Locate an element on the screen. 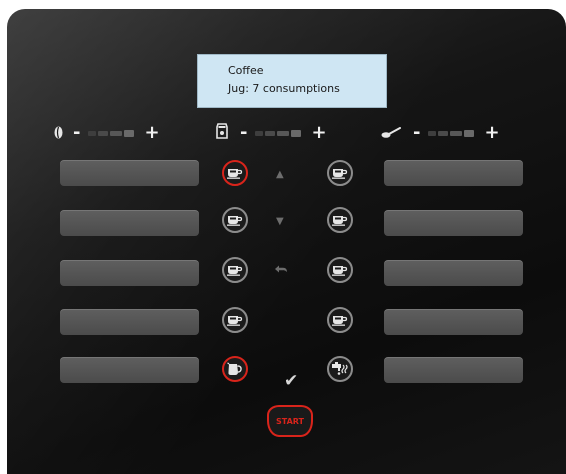 Image resolution: width=566 pixels, height=474 pixels. powder-bars is located at coordinates (279, 133).